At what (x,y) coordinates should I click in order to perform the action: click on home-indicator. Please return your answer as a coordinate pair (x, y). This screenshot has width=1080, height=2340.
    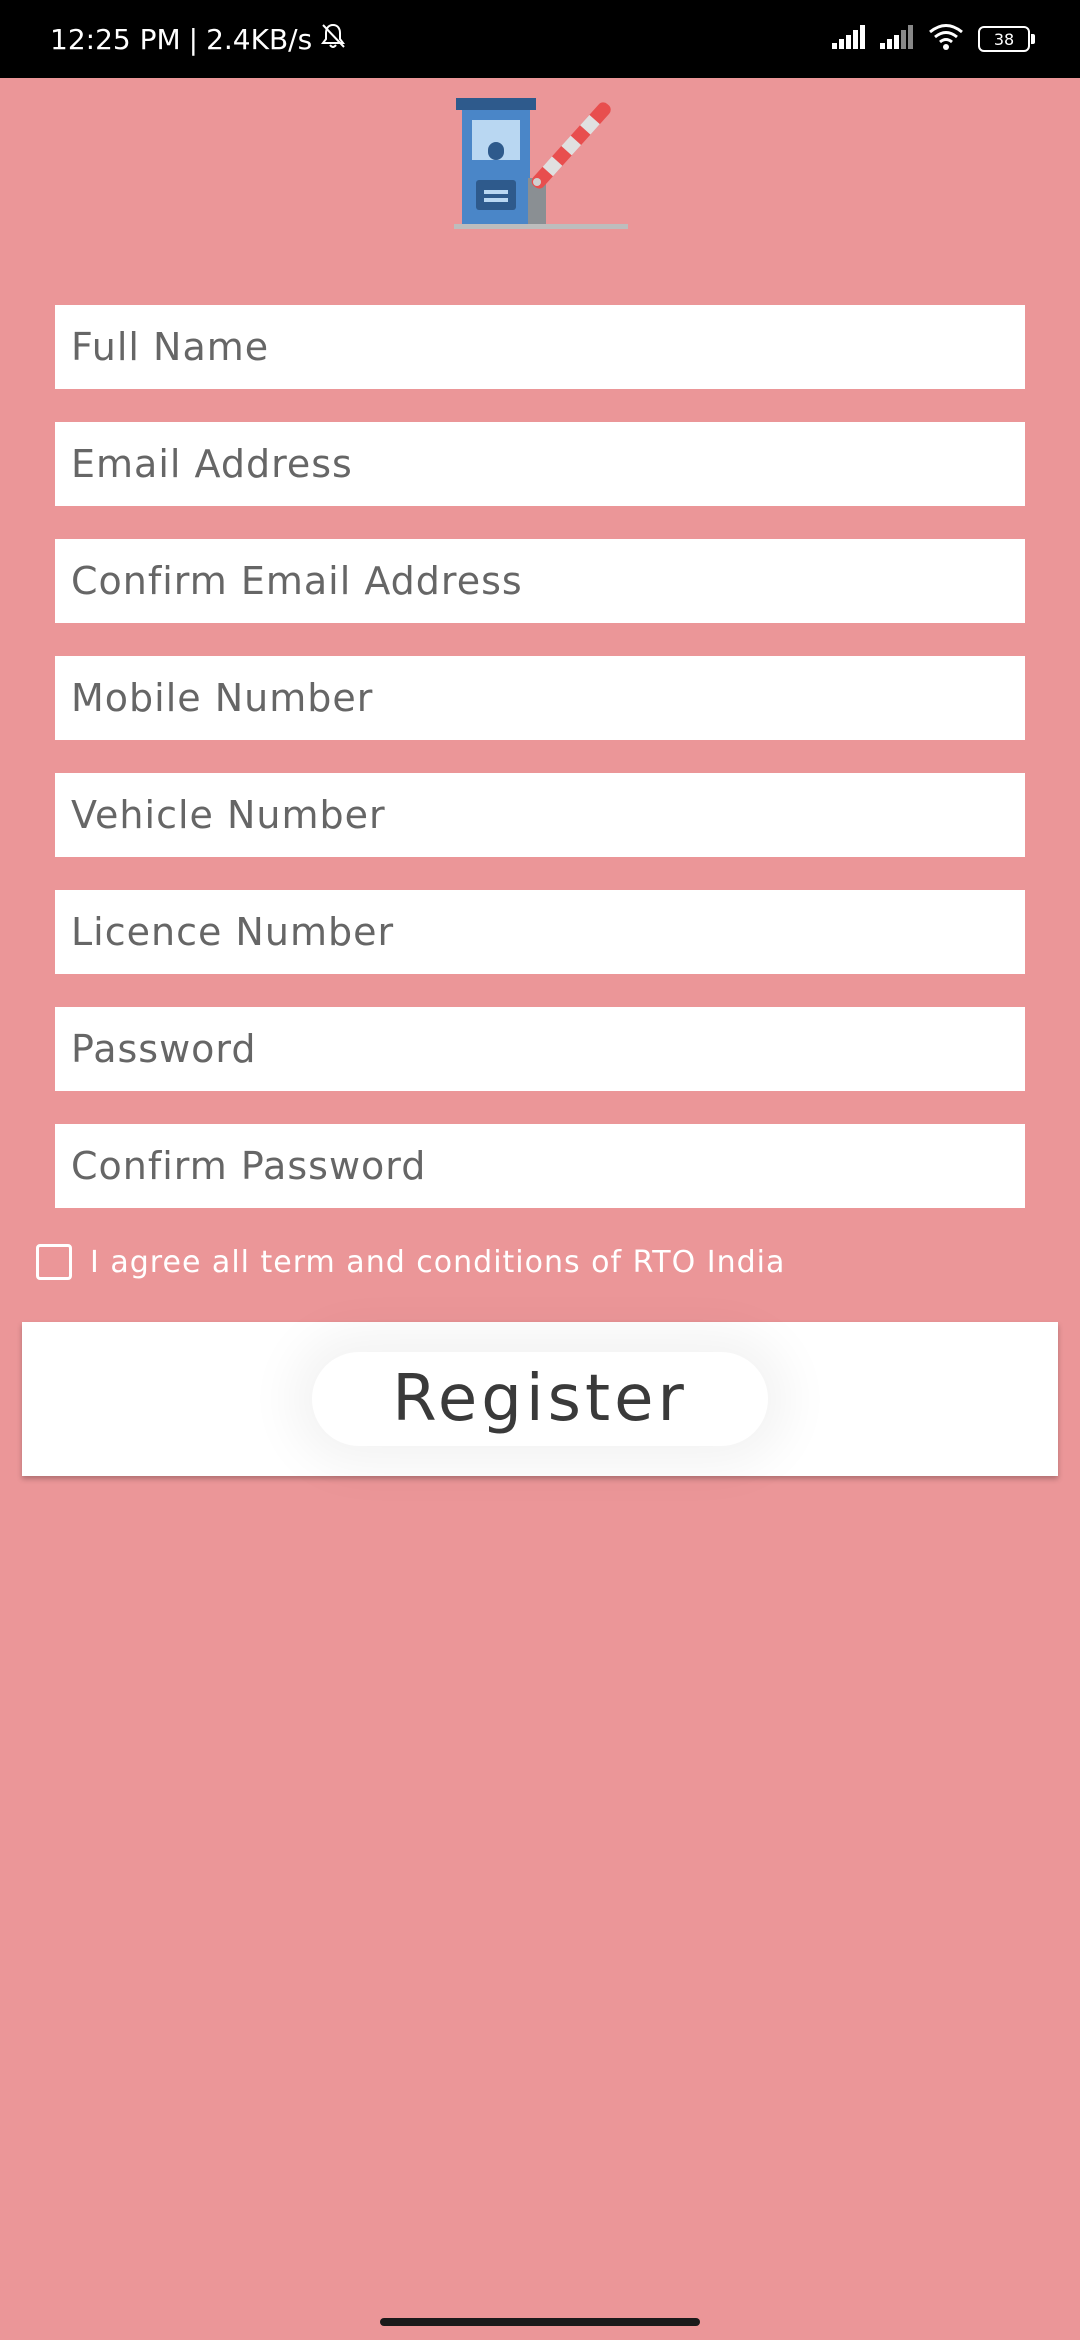
    Looking at the image, I should click on (540, 2322).